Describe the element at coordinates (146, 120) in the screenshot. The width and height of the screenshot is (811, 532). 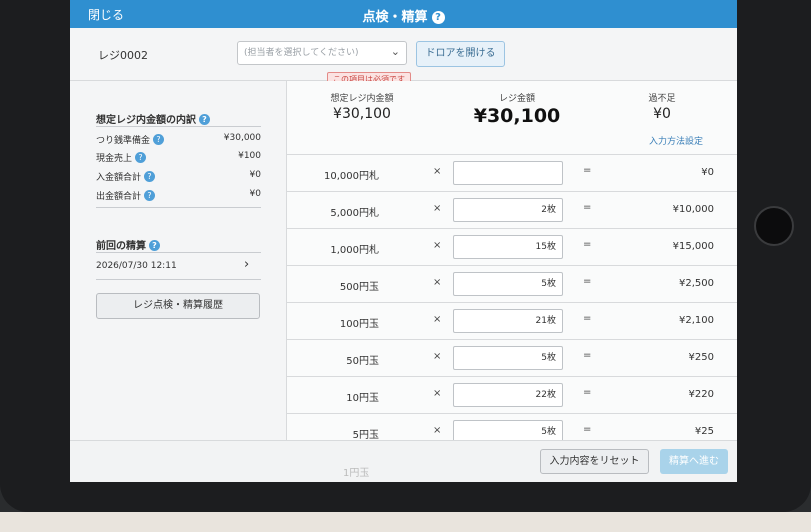
I see `breakdown-title-text: 想定レジ内金額の内訳` at that location.